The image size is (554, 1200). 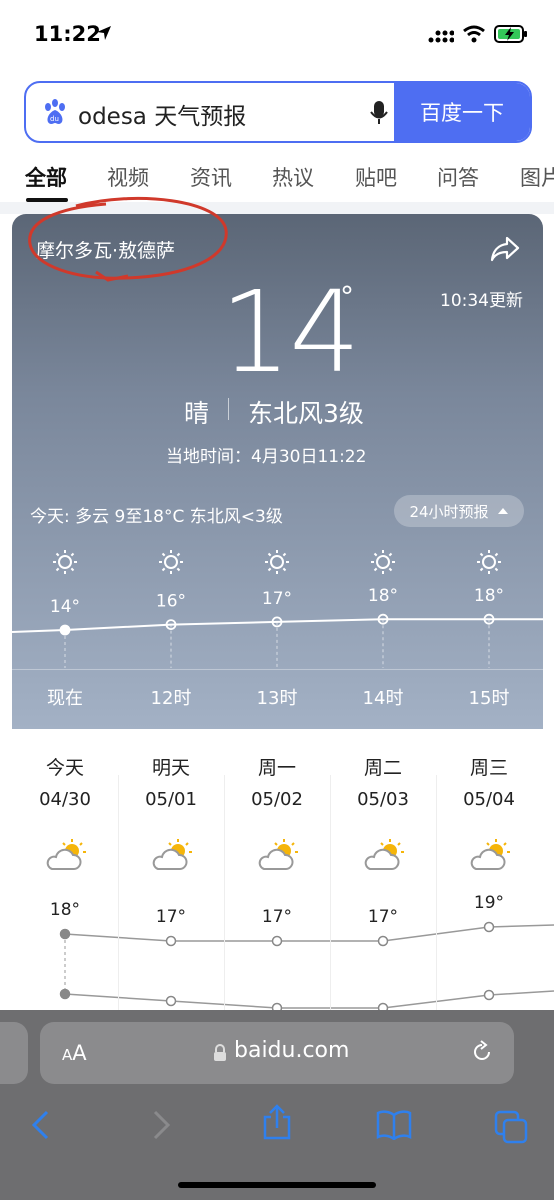 I want to click on wifi-icon, so click(x=474, y=36).